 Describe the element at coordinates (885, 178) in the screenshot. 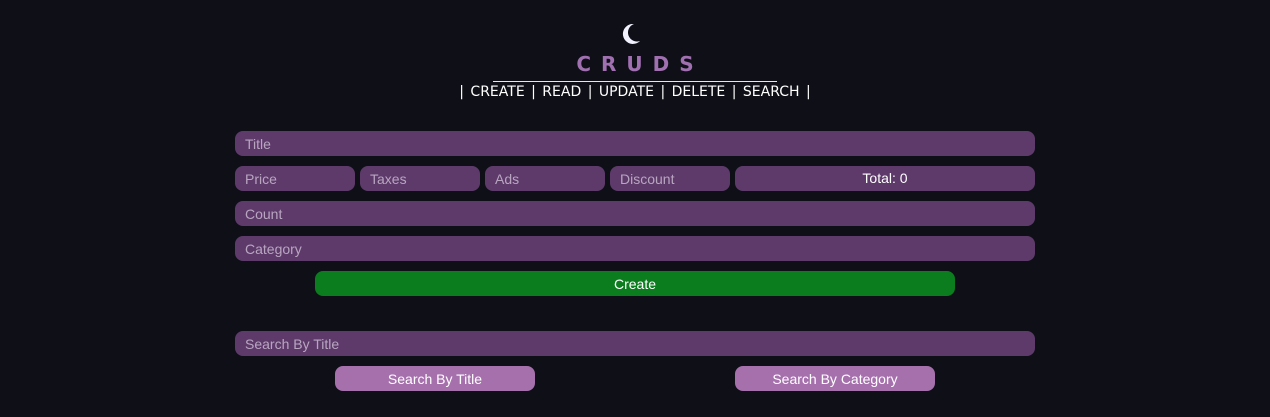

I see `total-display: Total: 0` at that location.